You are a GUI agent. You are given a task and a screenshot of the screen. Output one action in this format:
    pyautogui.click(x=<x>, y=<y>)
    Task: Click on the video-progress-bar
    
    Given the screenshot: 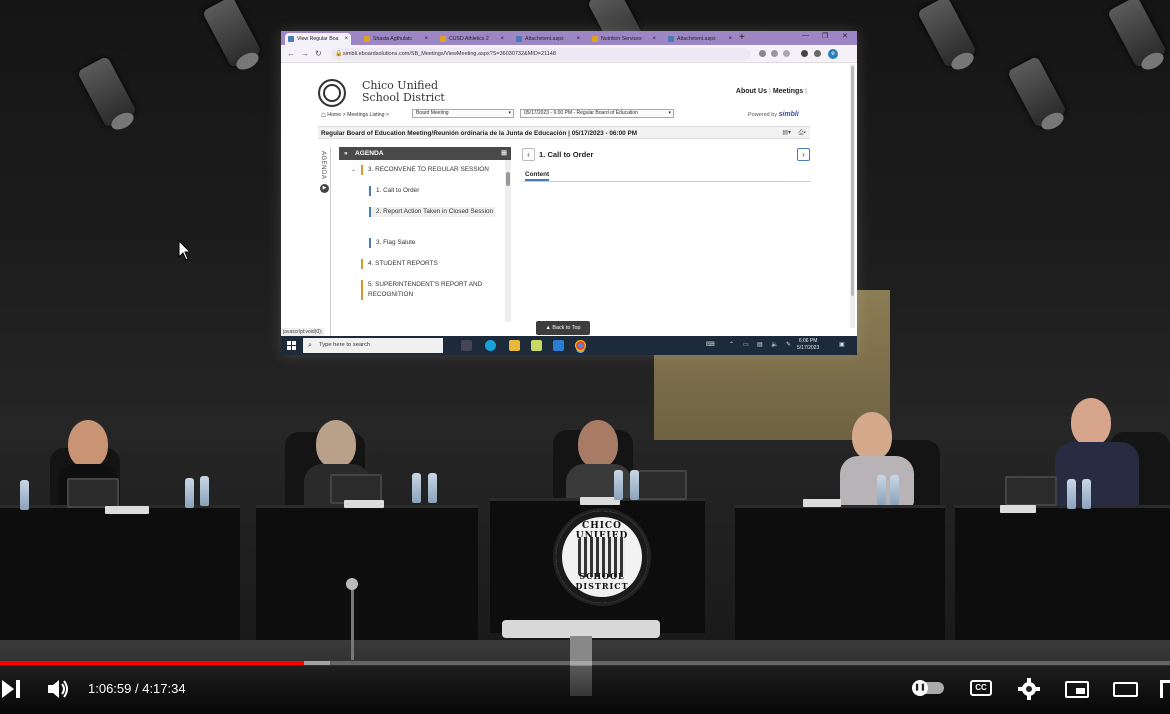 What is the action you would take?
    pyautogui.click(x=585, y=663)
    